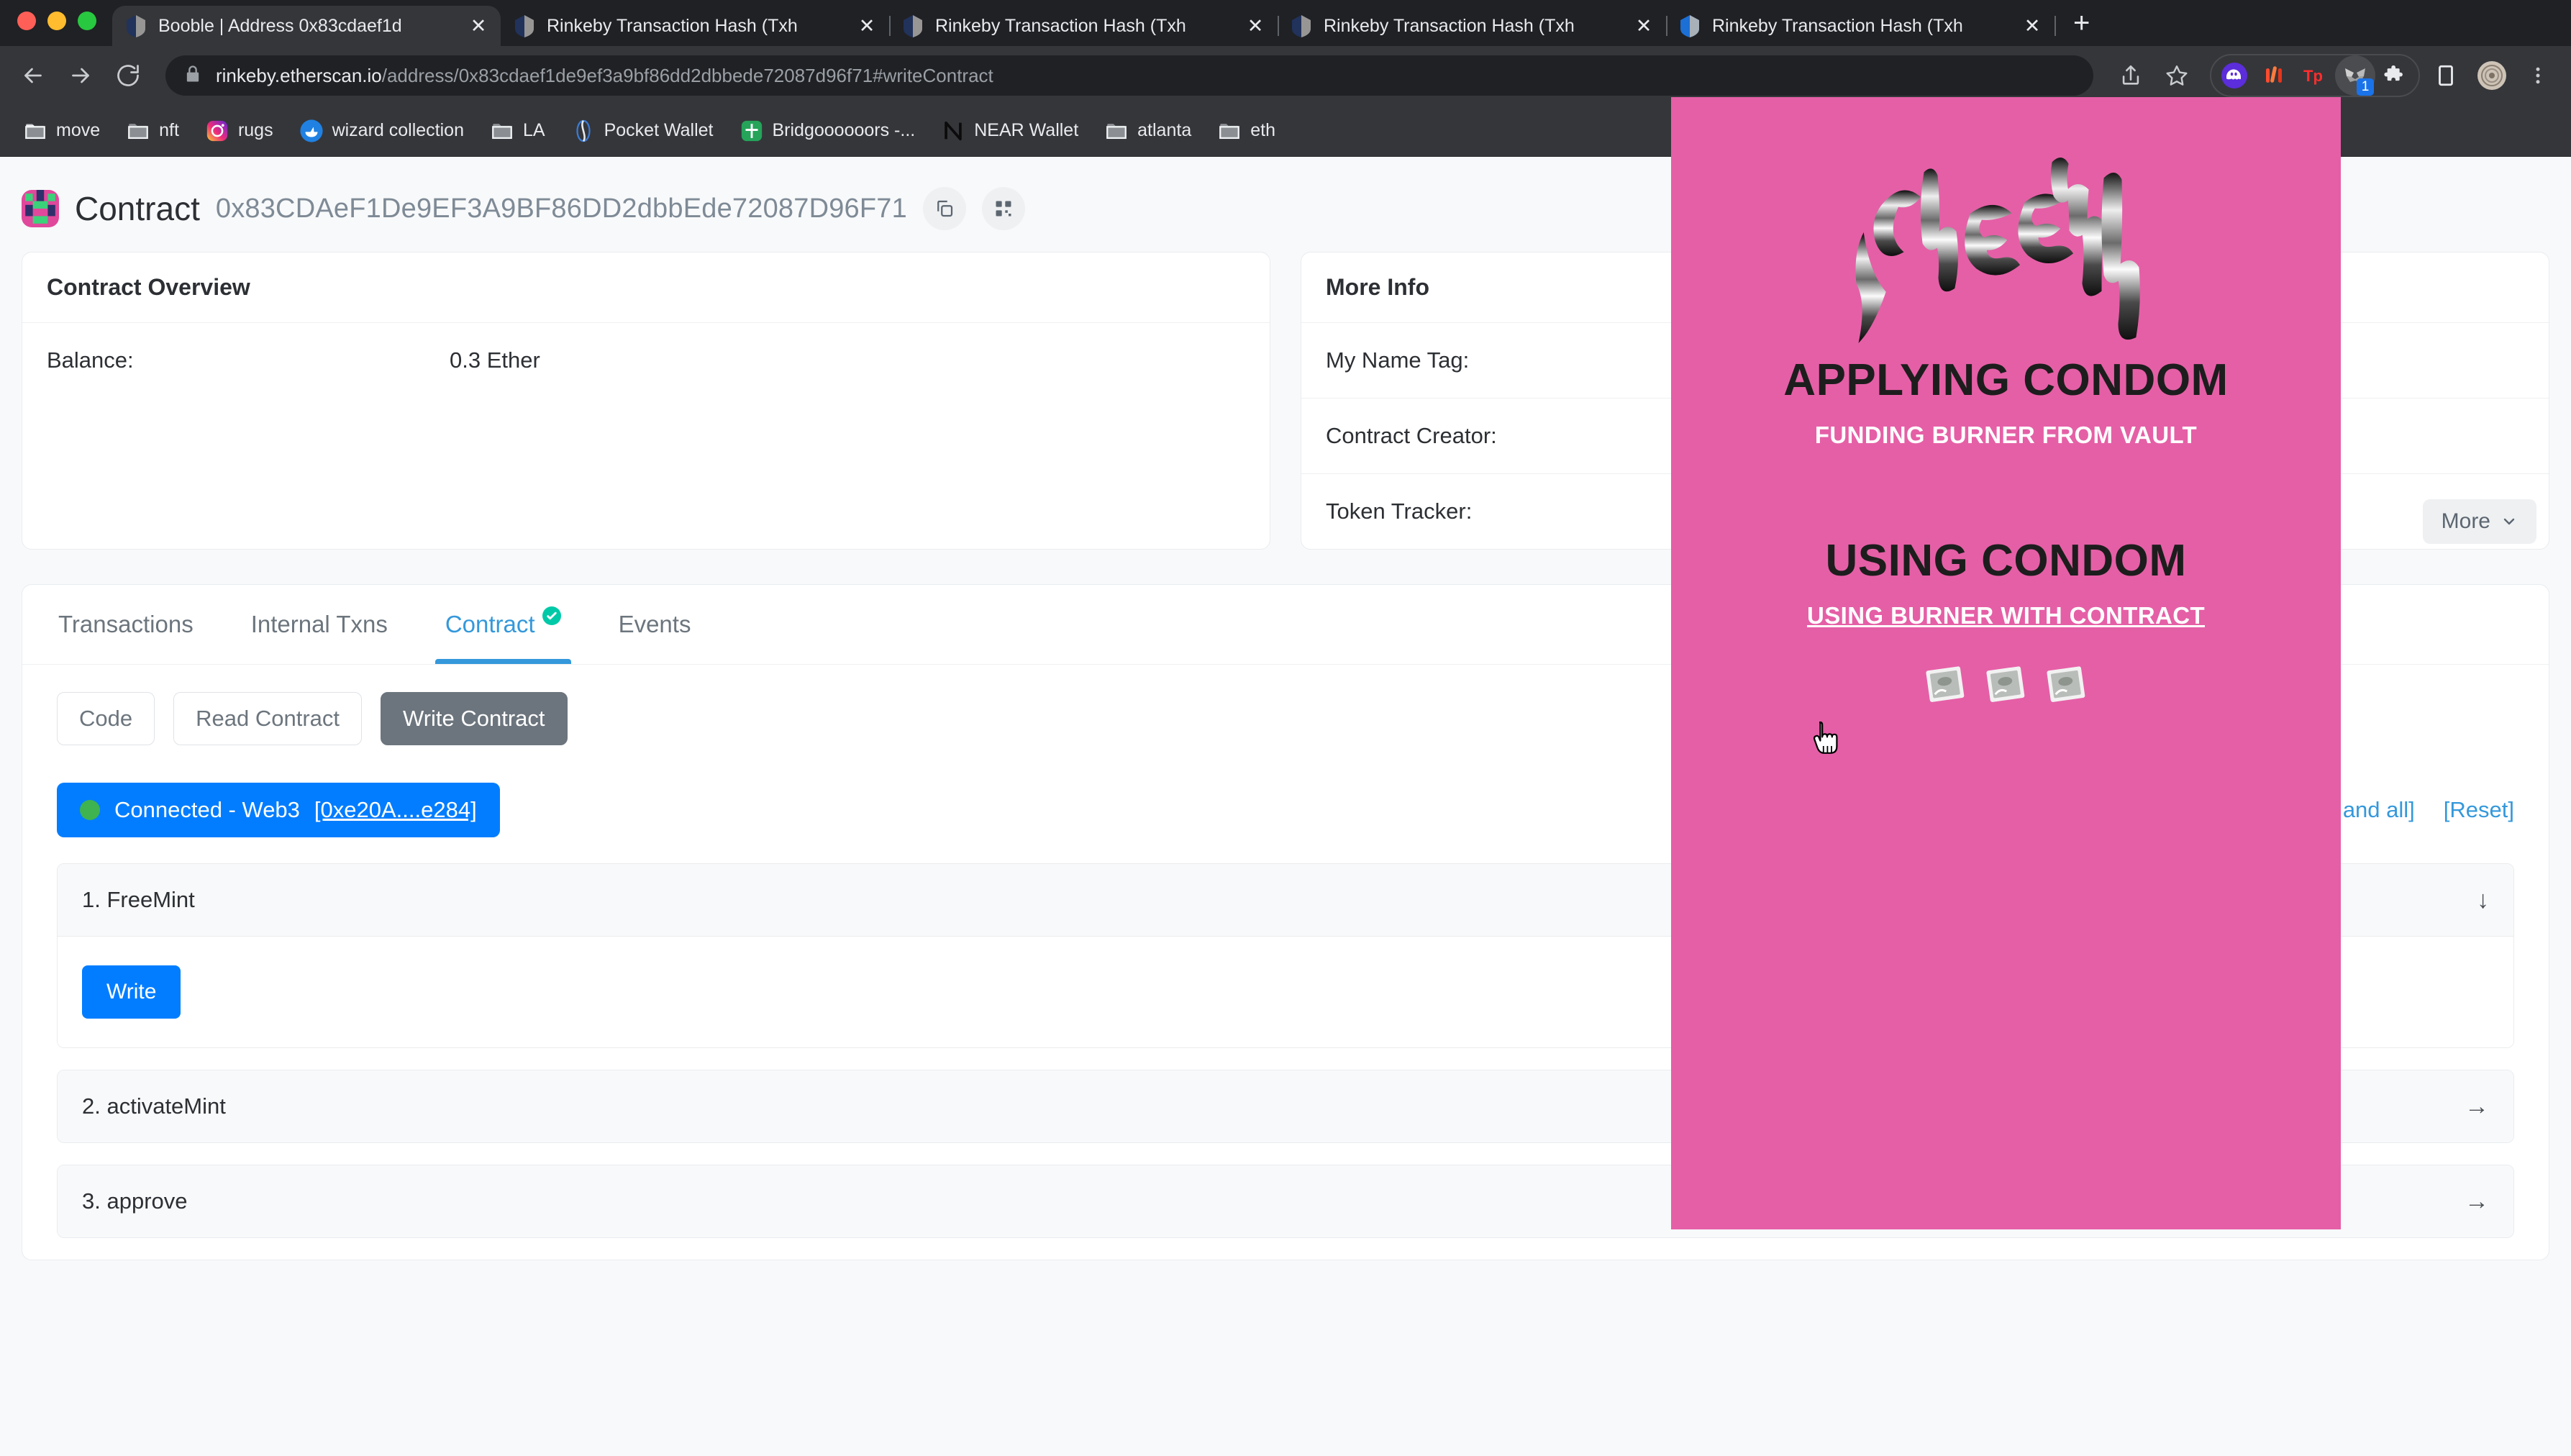 This screenshot has height=1456, width=2571. What do you see at coordinates (398, 130) in the screenshot?
I see `bookmark-label: wizard collection` at bounding box center [398, 130].